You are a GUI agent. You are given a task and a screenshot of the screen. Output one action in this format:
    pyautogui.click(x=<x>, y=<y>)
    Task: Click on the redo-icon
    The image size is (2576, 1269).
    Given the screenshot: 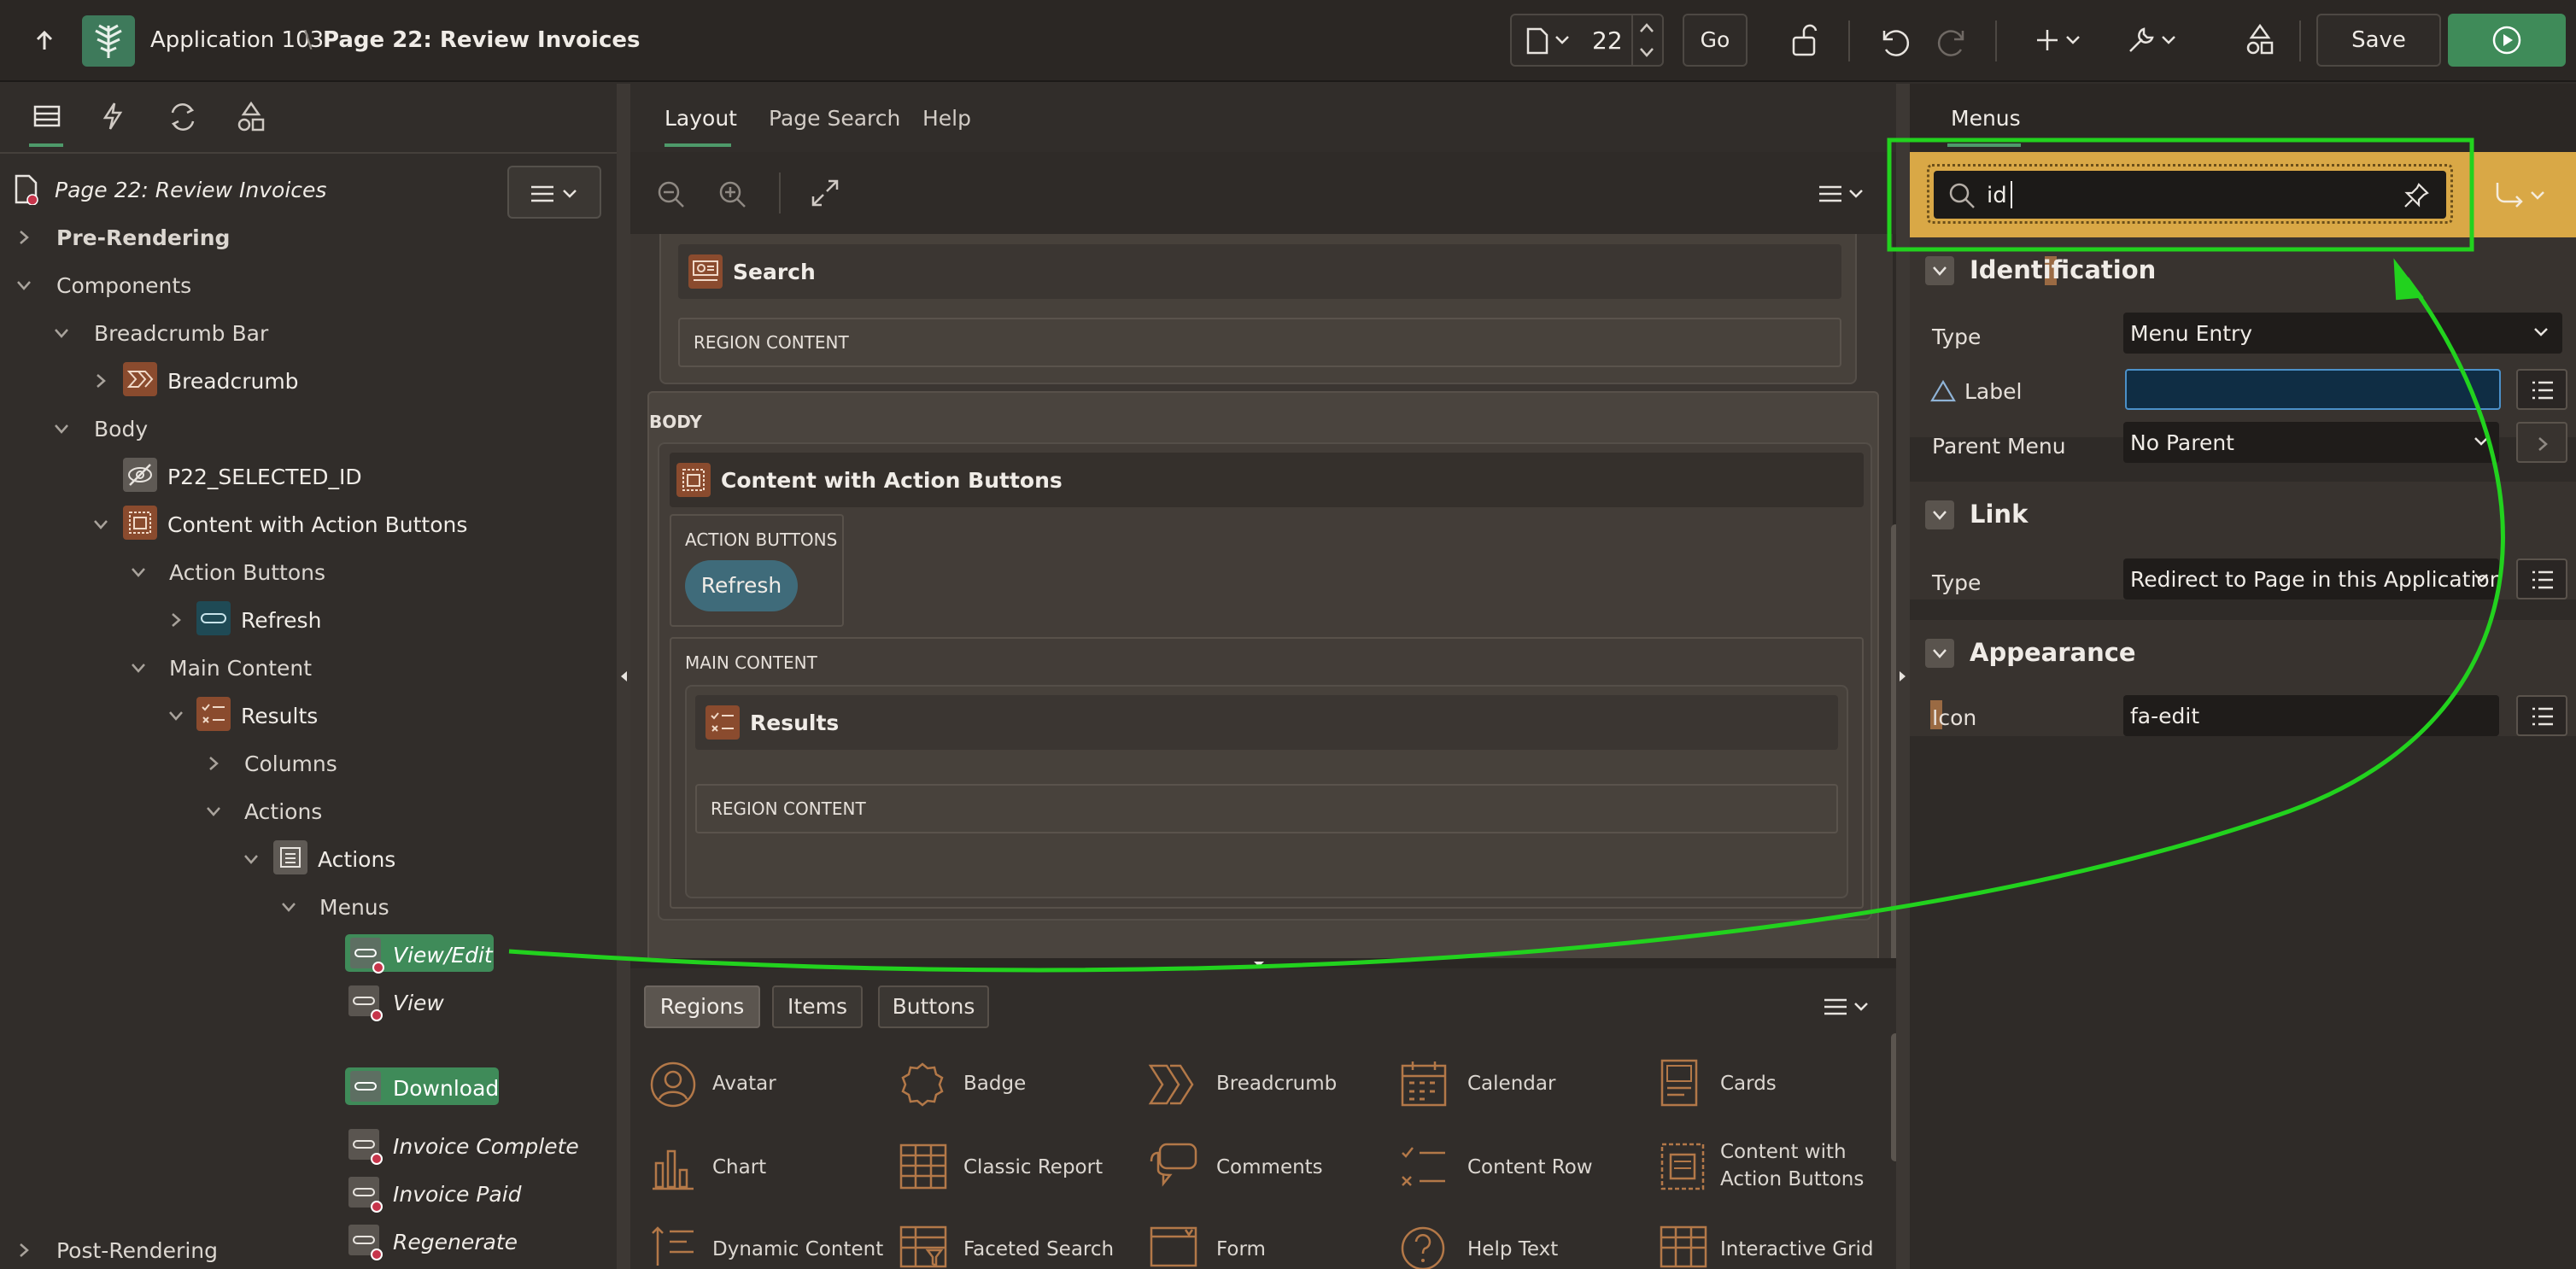 What is the action you would take?
    pyautogui.click(x=1954, y=41)
    